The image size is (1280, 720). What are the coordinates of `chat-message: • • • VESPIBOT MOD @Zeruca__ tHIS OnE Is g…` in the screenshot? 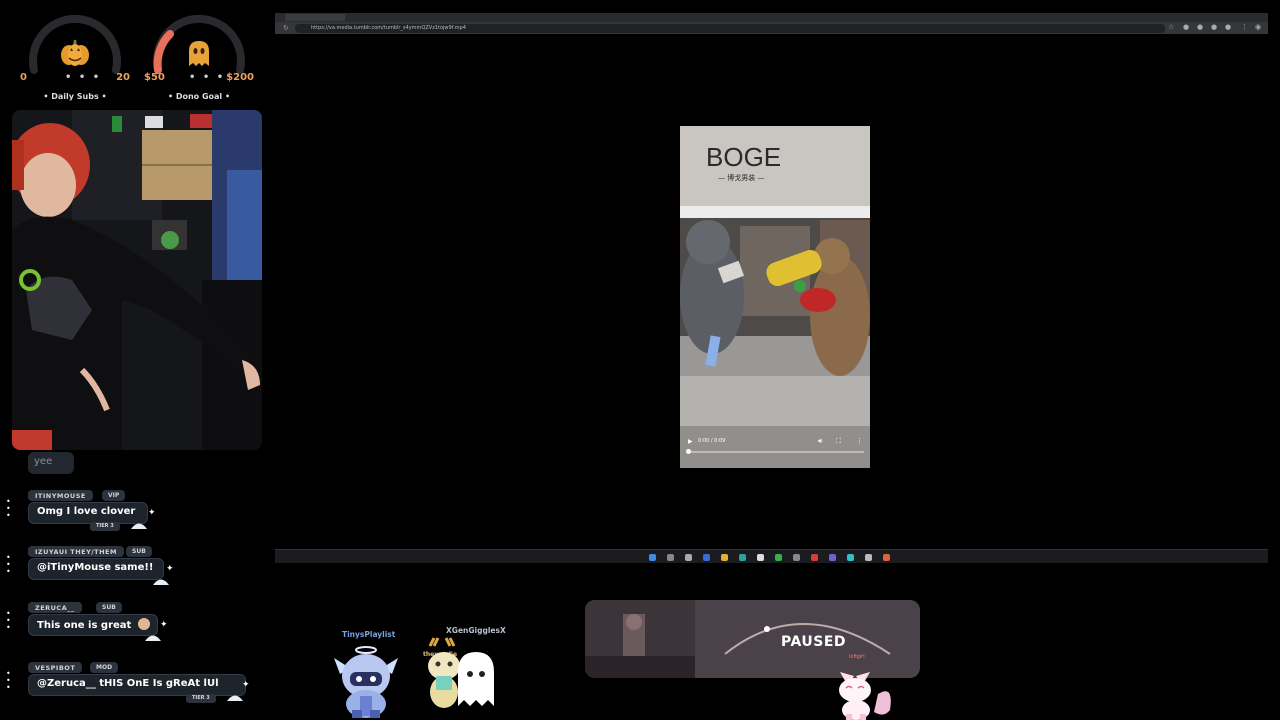 It's located at (136, 687).